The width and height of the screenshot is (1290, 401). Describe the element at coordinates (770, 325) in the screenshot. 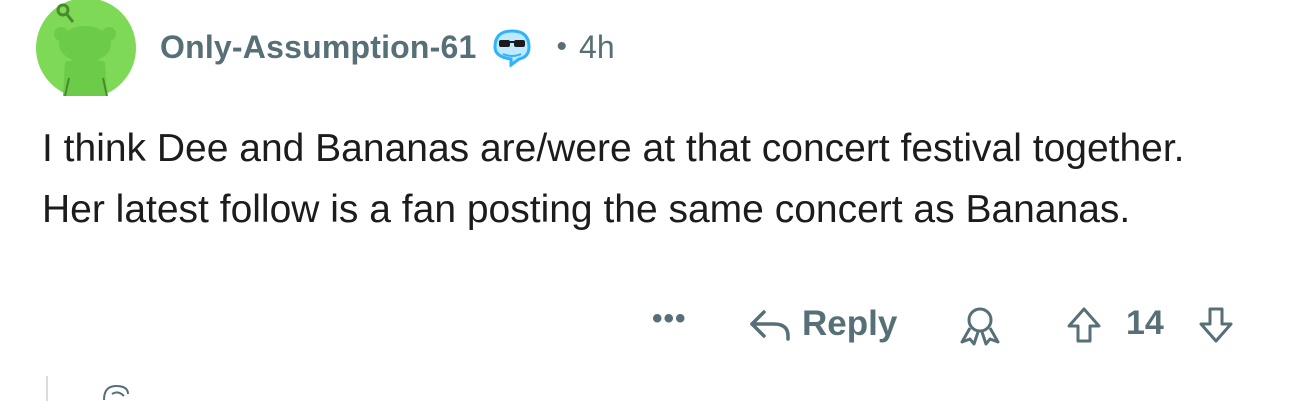

I see `reply-arrow-icon` at that location.